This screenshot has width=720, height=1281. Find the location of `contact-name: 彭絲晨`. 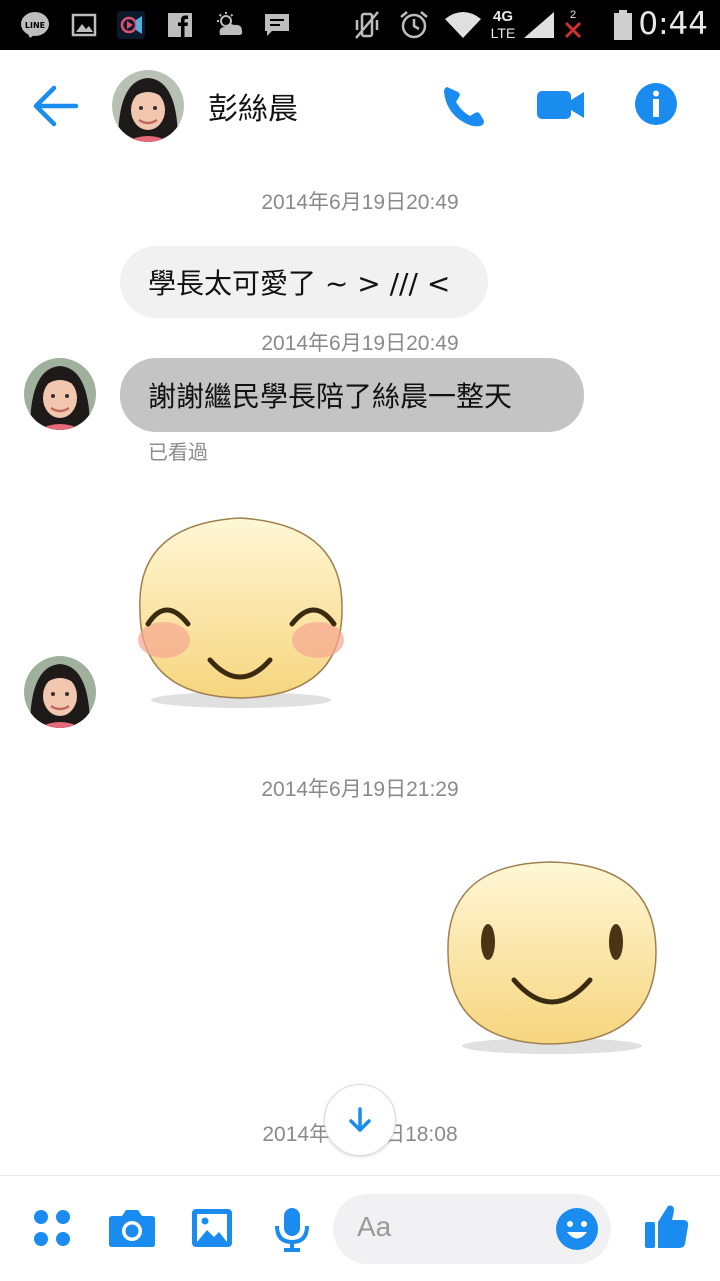

contact-name: 彭絲晨 is located at coordinates (253, 109).